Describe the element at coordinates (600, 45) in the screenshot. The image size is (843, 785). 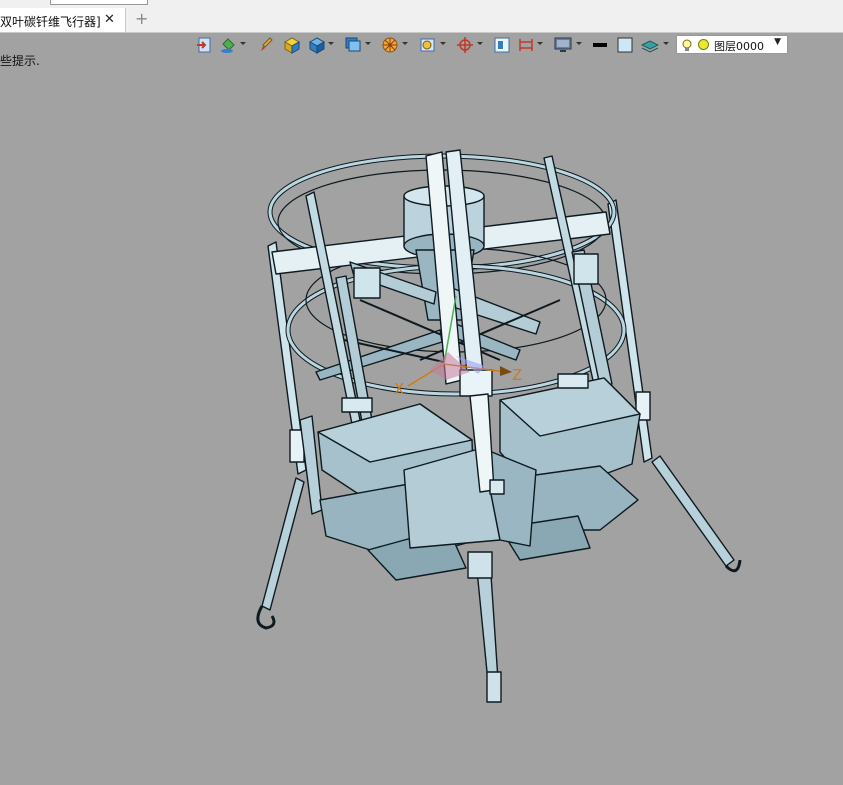
I see `line-color-icon` at that location.